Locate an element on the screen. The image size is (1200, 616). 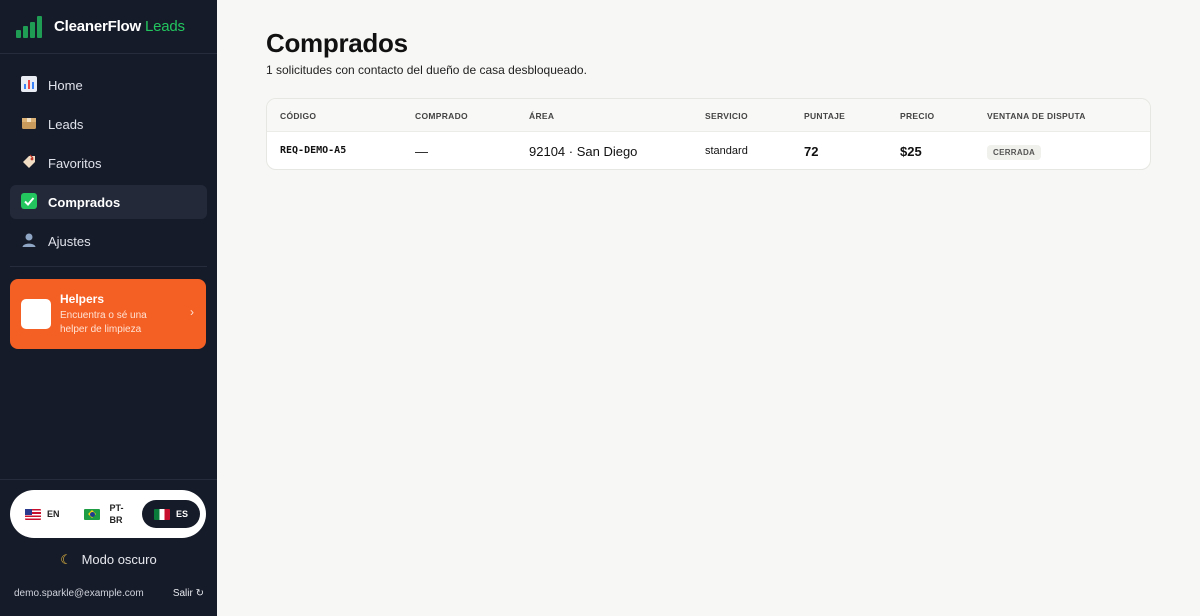
sidebar-item-label: Ajustes is located at coordinates (69, 241).